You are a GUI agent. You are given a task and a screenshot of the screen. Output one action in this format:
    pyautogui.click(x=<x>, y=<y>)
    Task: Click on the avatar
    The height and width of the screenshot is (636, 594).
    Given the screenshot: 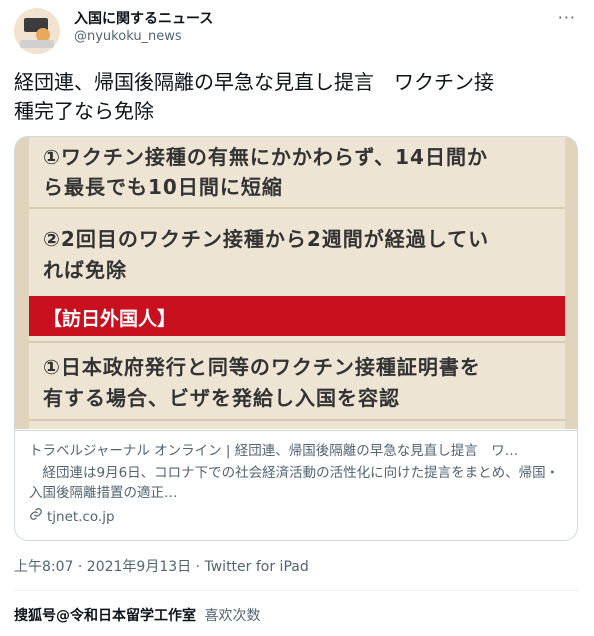 What is the action you would take?
    pyautogui.click(x=37, y=31)
    